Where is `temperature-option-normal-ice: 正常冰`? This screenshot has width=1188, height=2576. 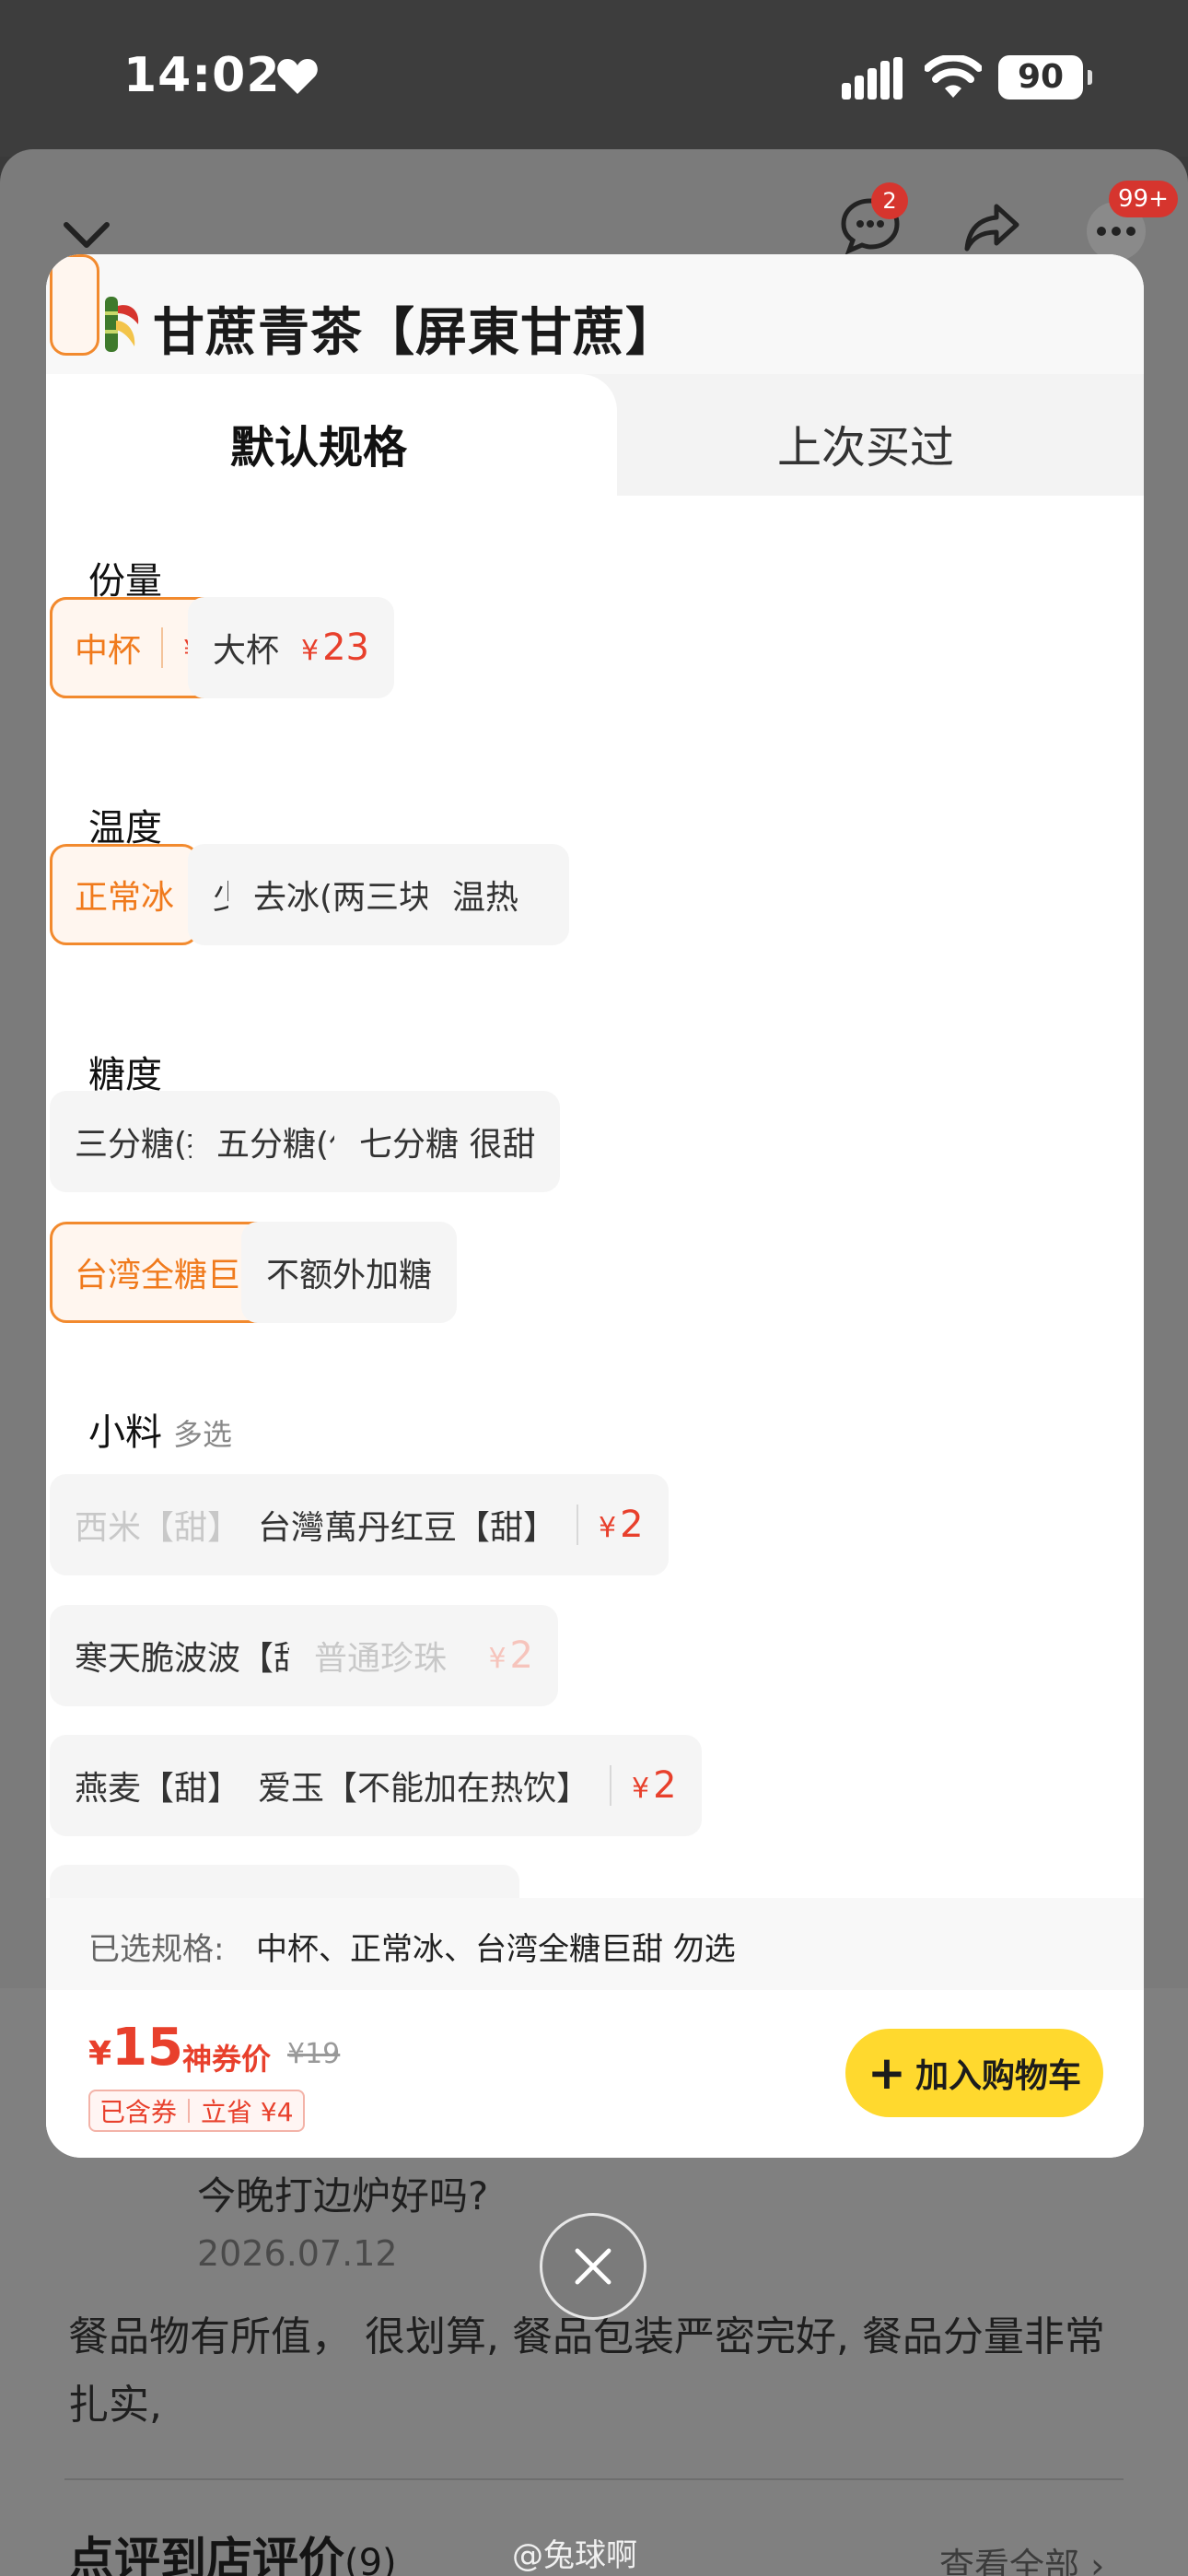
temperature-option-normal-ice: 正常冰 is located at coordinates (125, 894).